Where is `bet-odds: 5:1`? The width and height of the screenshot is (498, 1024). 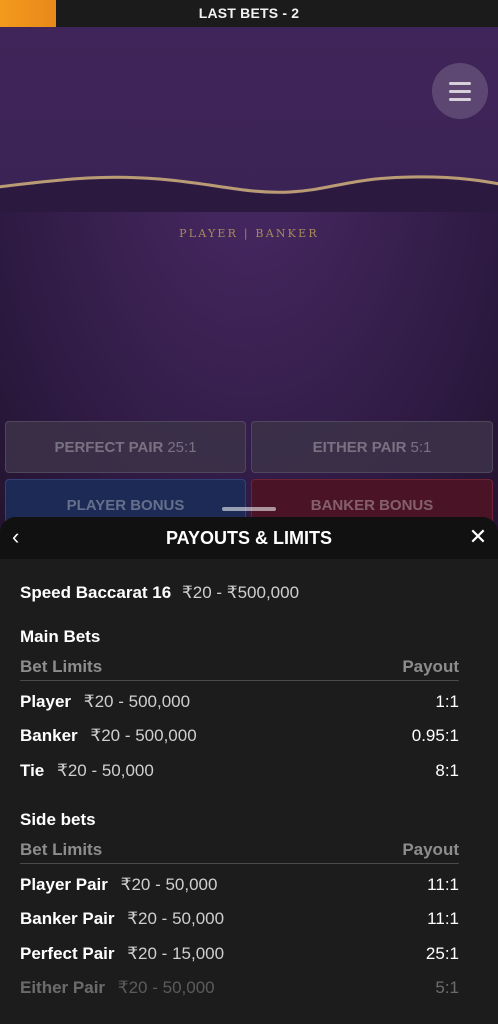
bet-odds: 5:1 is located at coordinates (421, 447).